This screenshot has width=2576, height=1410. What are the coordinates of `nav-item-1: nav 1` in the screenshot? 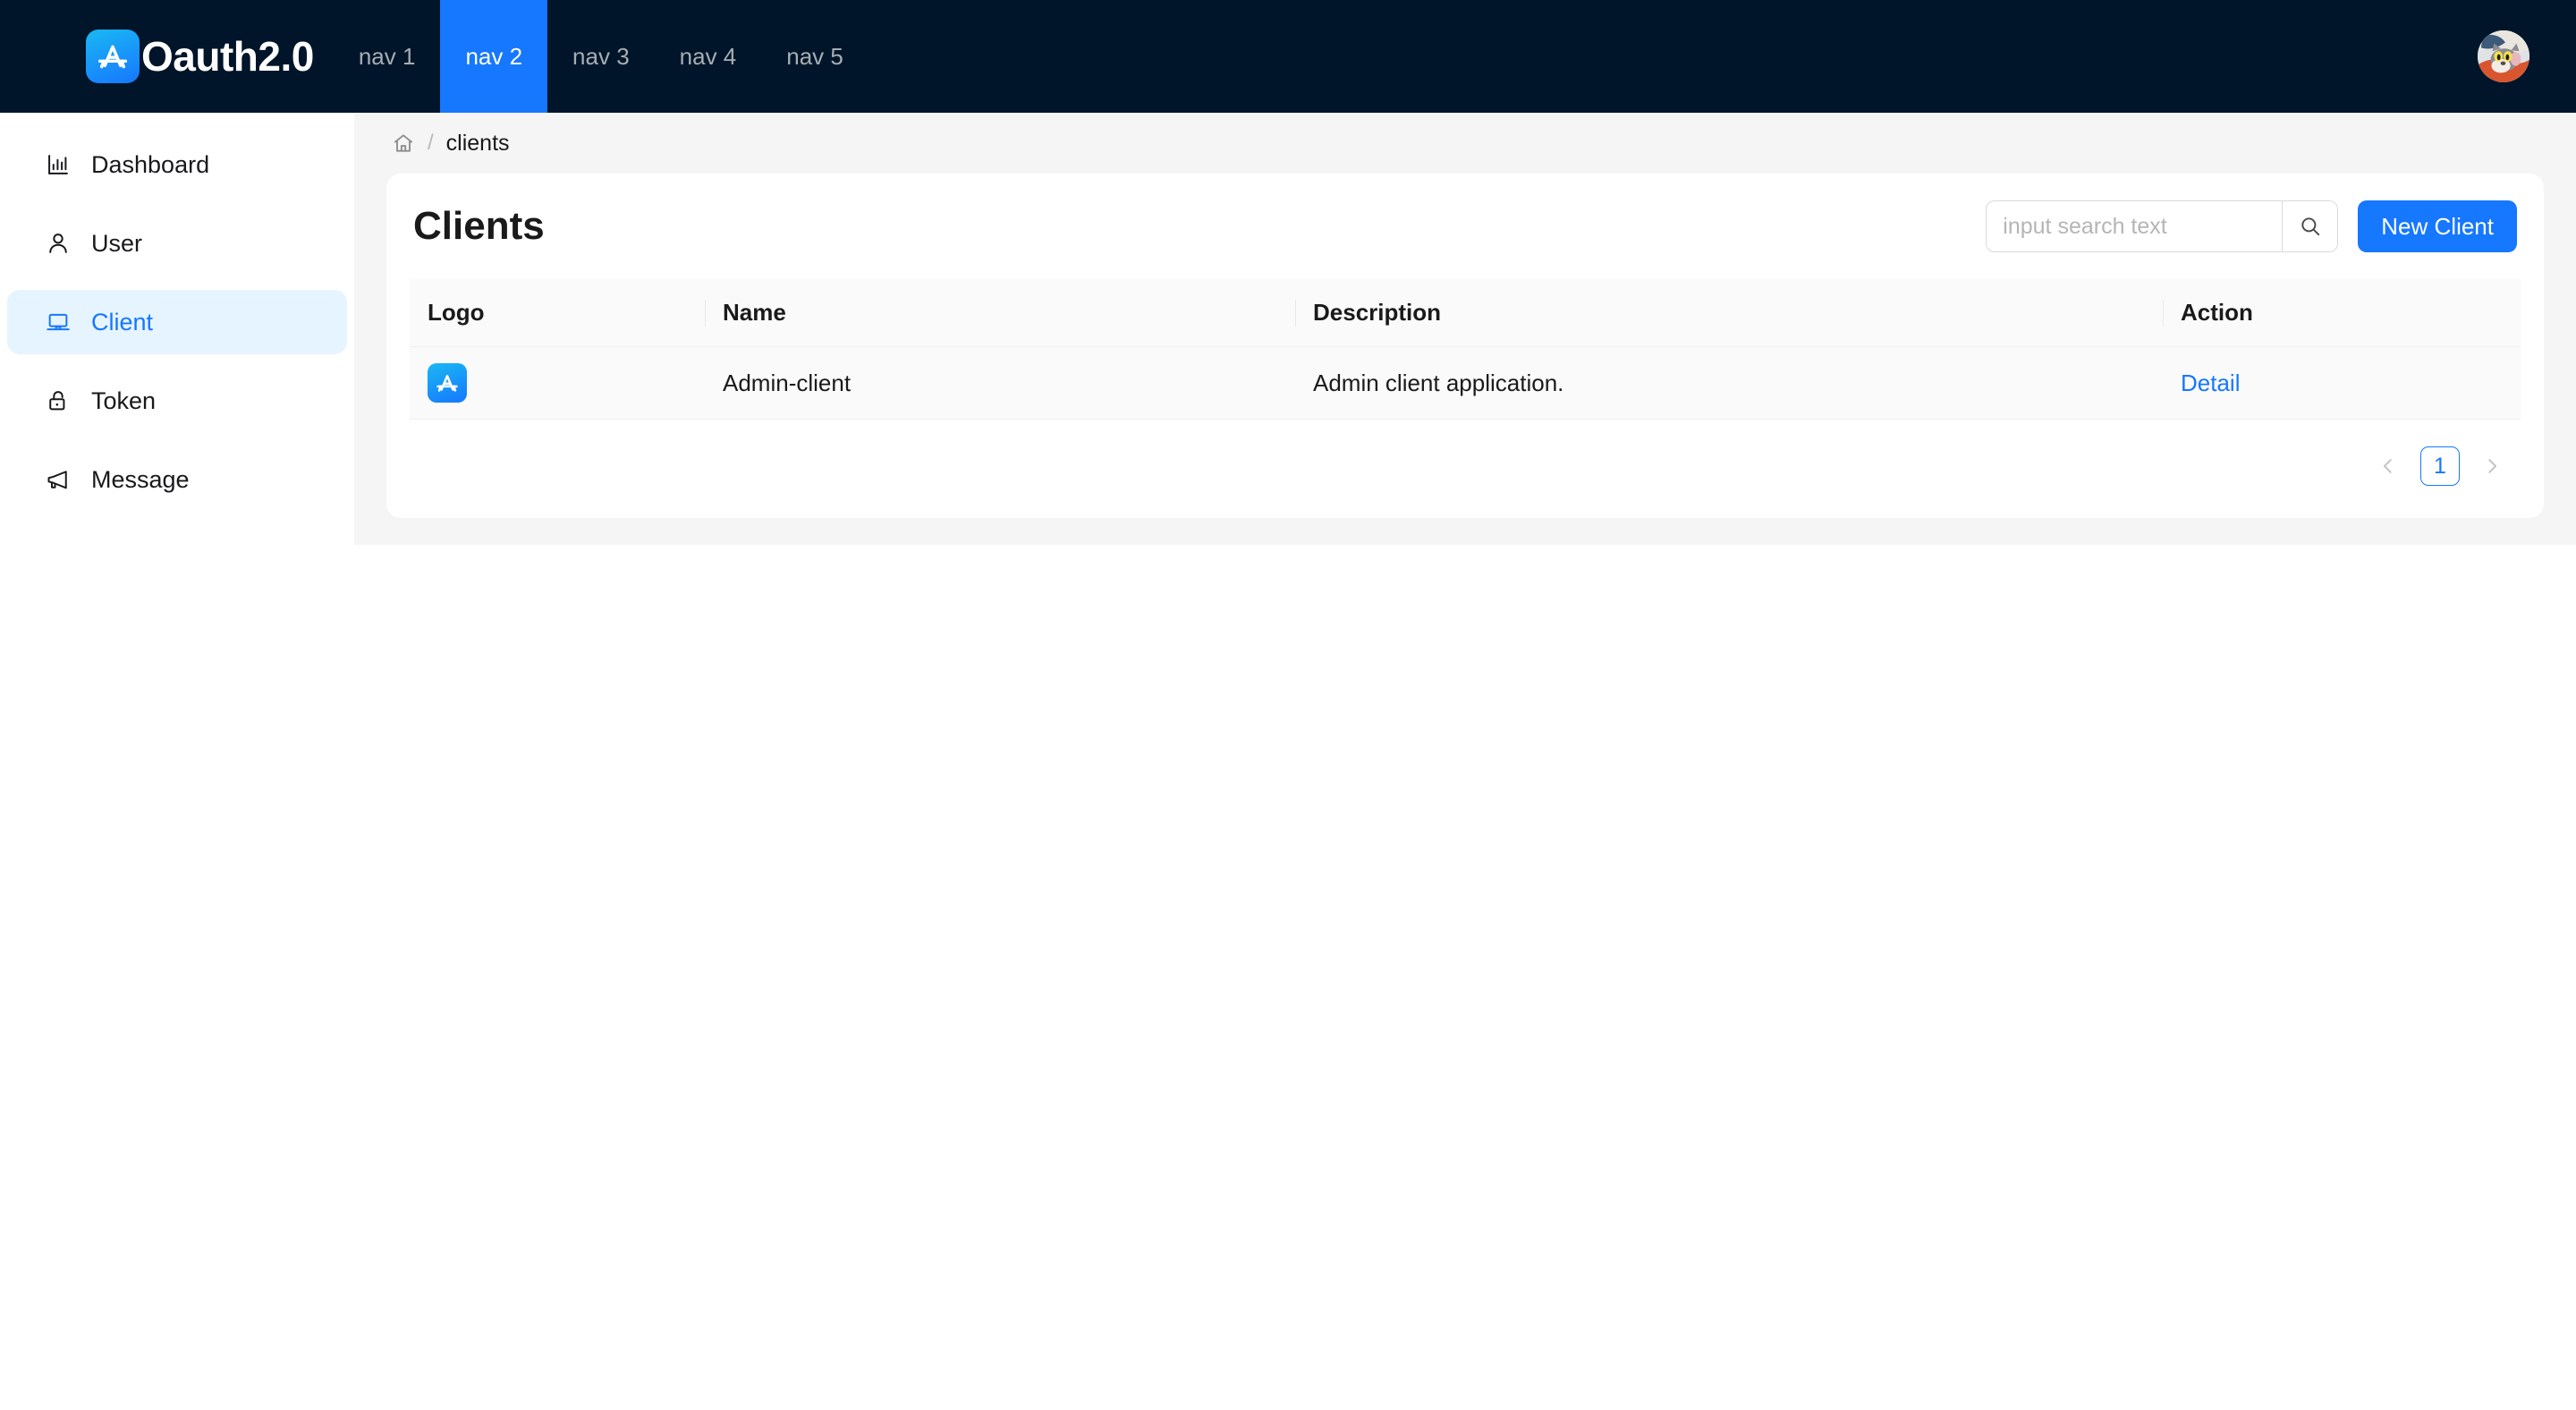 It's located at (387, 57).